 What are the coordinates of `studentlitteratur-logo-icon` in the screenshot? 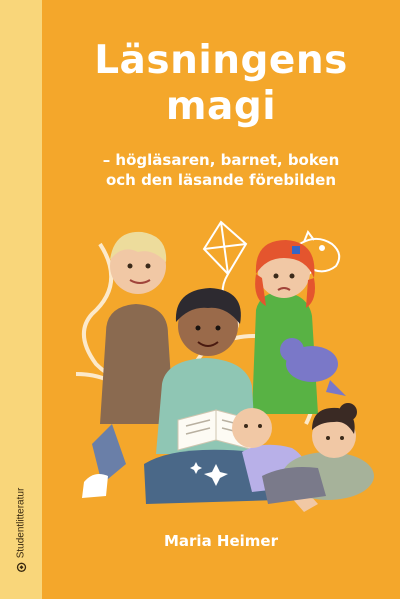 It's located at (21, 567).